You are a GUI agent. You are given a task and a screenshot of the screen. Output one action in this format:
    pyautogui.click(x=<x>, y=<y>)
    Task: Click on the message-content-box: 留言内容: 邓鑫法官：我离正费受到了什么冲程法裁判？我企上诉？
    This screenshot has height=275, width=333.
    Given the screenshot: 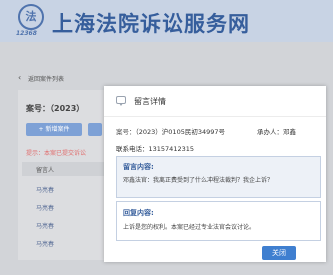 What is the action you would take?
    pyautogui.click(x=218, y=177)
    